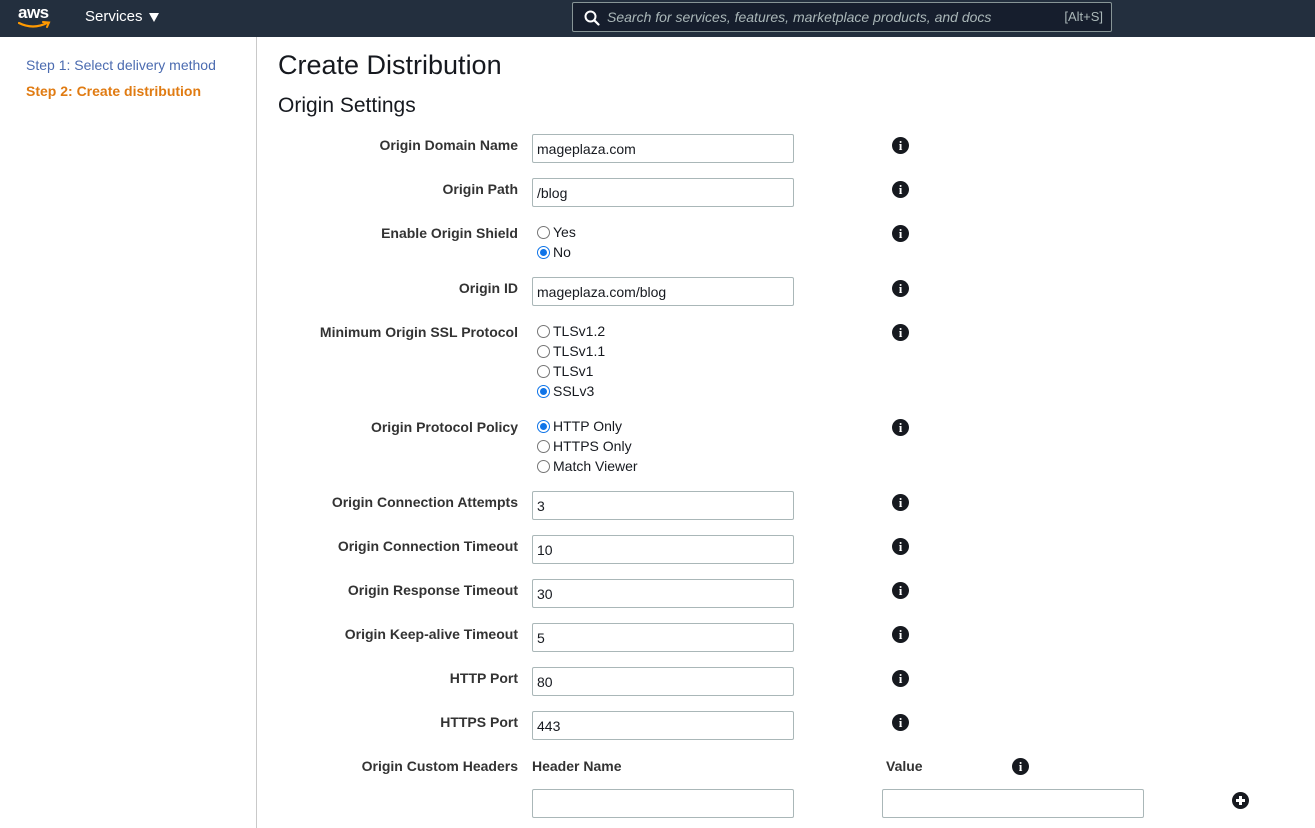  What do you see at coordinates (444, 427) in the screenshot?
I see `origin-protocol-policy-label: Origin Protocol Policy` at bounding box center [444, 427].